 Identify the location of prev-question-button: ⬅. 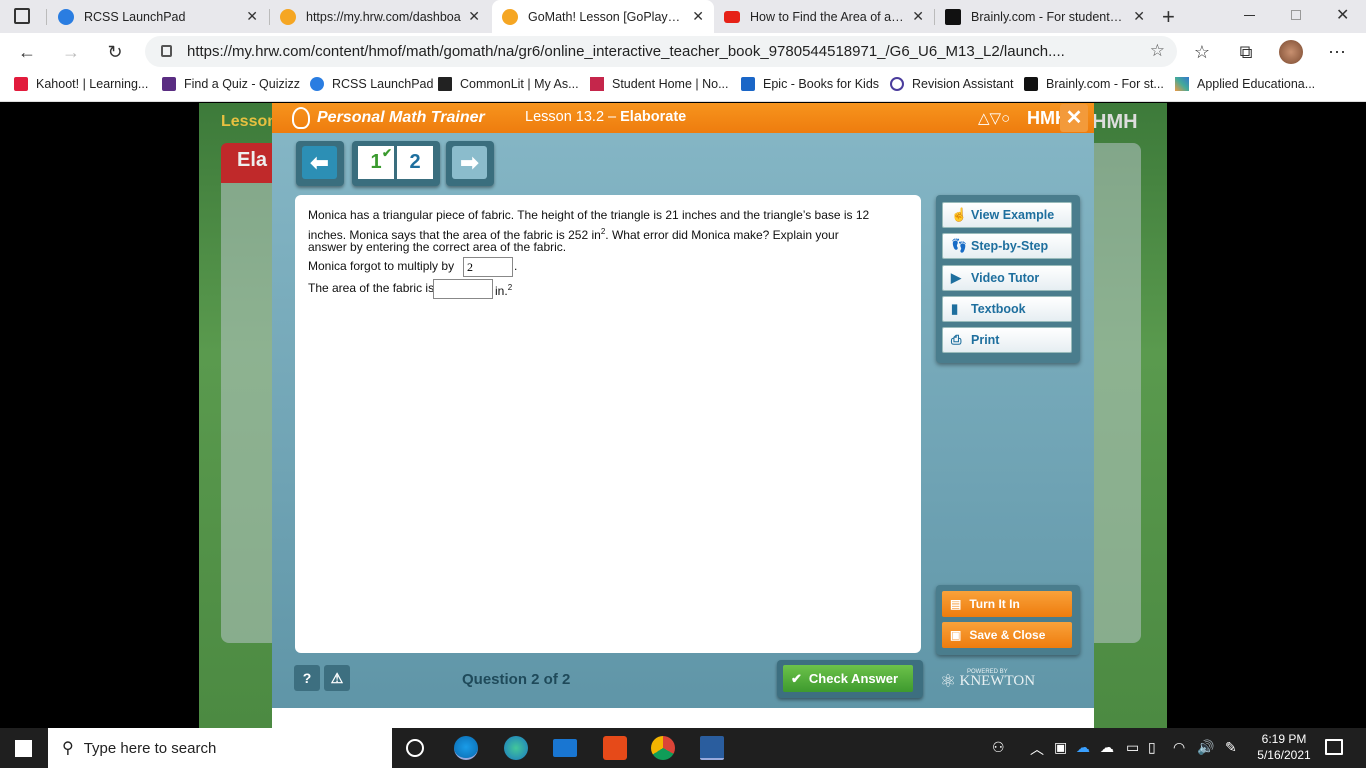
(320, 163).